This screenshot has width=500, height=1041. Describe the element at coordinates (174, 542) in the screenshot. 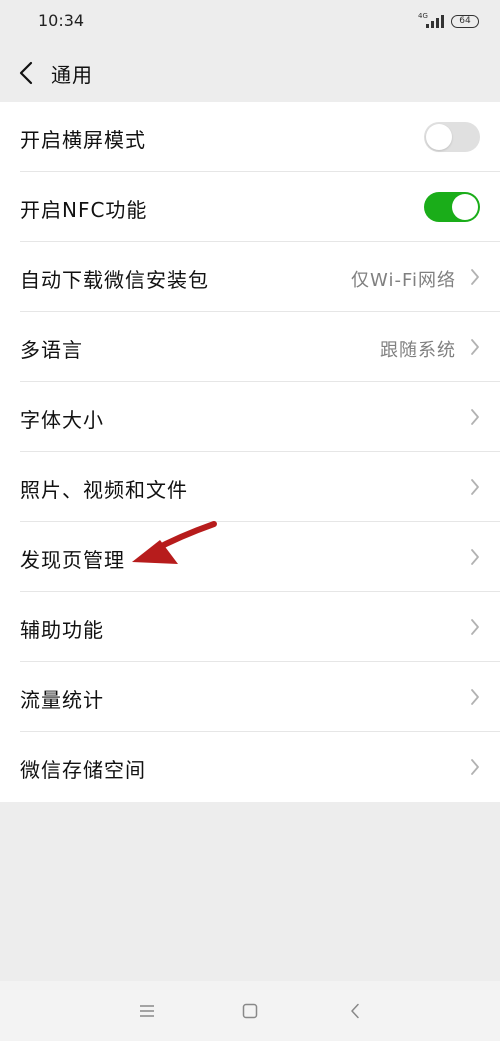

I see `red-arrow-icon` at that location.